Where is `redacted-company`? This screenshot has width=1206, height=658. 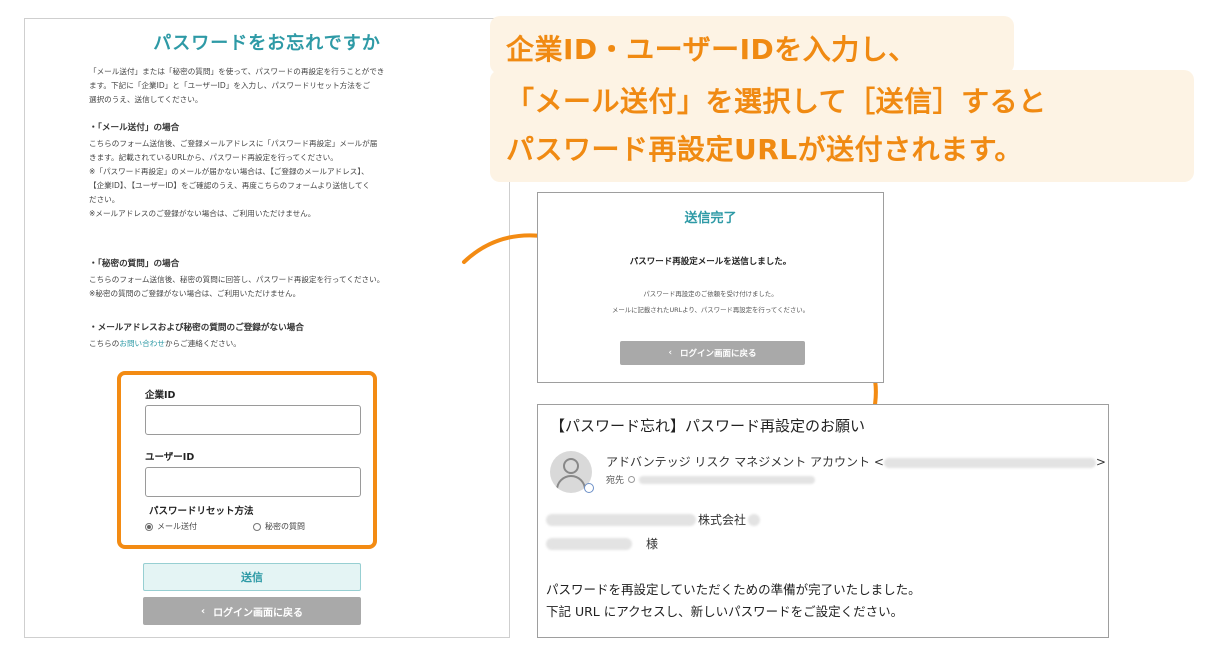 redacted-company is located at coordinates (621, 519).